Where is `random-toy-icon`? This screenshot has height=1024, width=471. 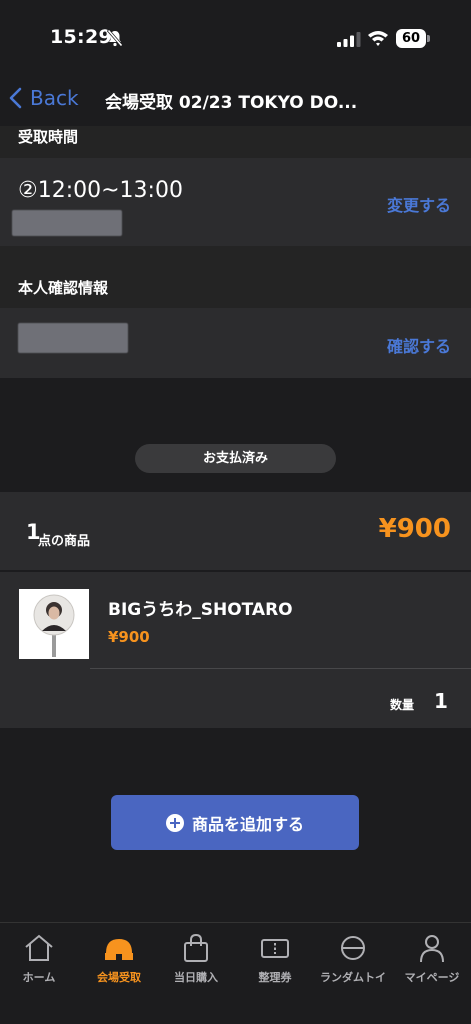
random-toy-icon is located at coordinates (353, 948).